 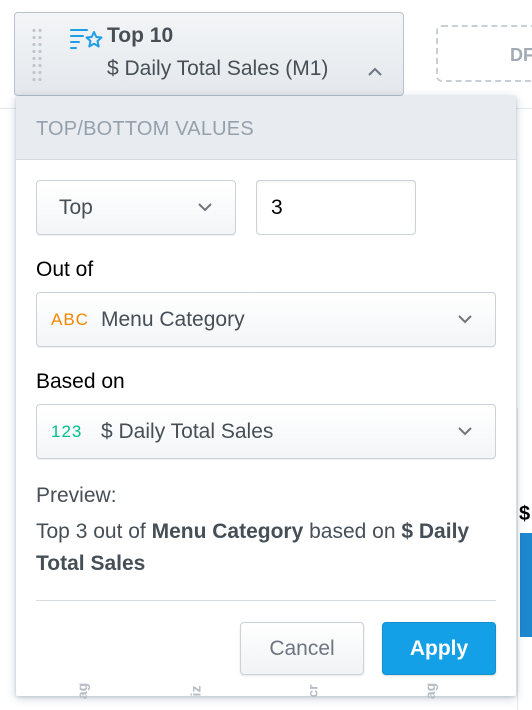 I want to click on based-on-select: 123 $ Daily Total Sales, so click(x=266, y=431).